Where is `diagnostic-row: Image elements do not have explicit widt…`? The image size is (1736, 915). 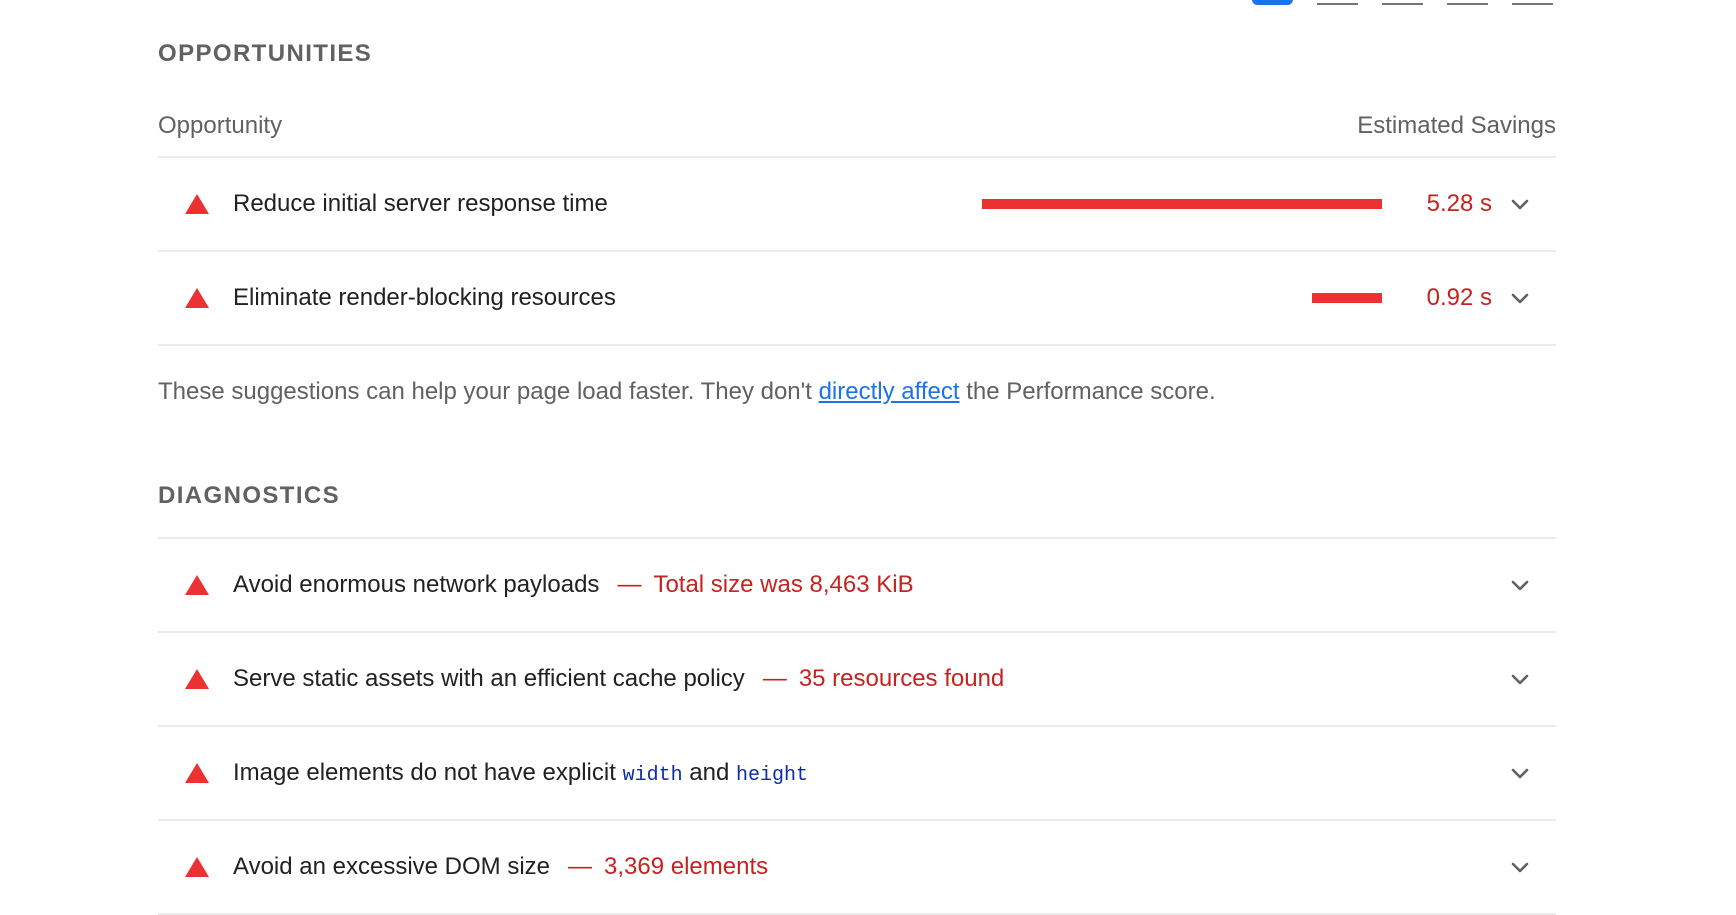 diagnostic-row: Image elements do not have explicit widt… is located at coordinates (857, 774).